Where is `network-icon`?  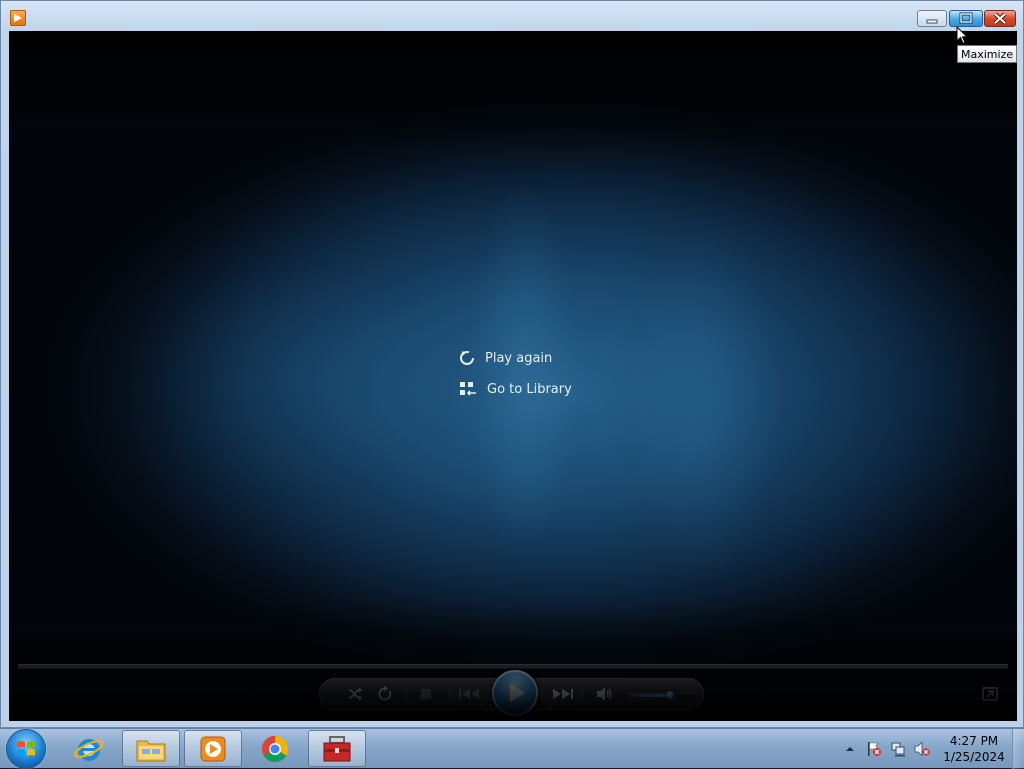
network-icon is located at coordinates (898, 749).